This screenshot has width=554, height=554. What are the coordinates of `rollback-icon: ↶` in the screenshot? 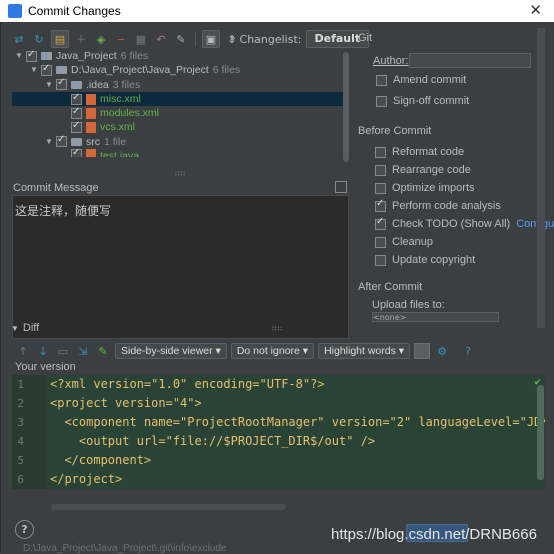 It's located at (161, 39).